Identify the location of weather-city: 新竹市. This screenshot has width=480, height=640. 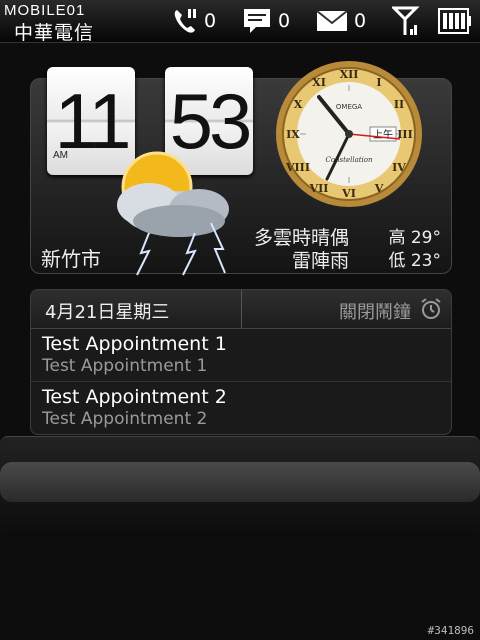
(71, 257).